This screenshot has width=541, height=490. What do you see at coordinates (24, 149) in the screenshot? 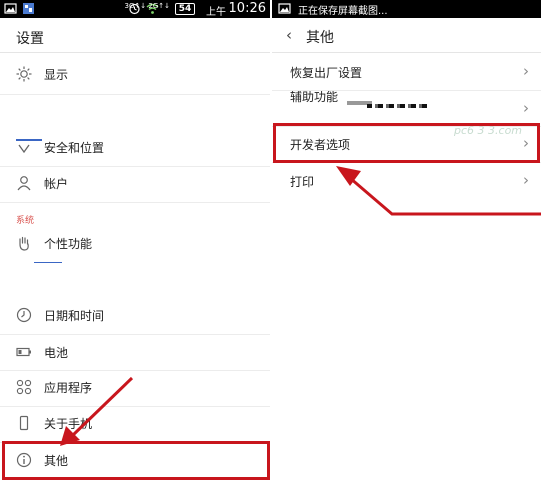
I see `shield-icon` at bounding box center [24, 149].